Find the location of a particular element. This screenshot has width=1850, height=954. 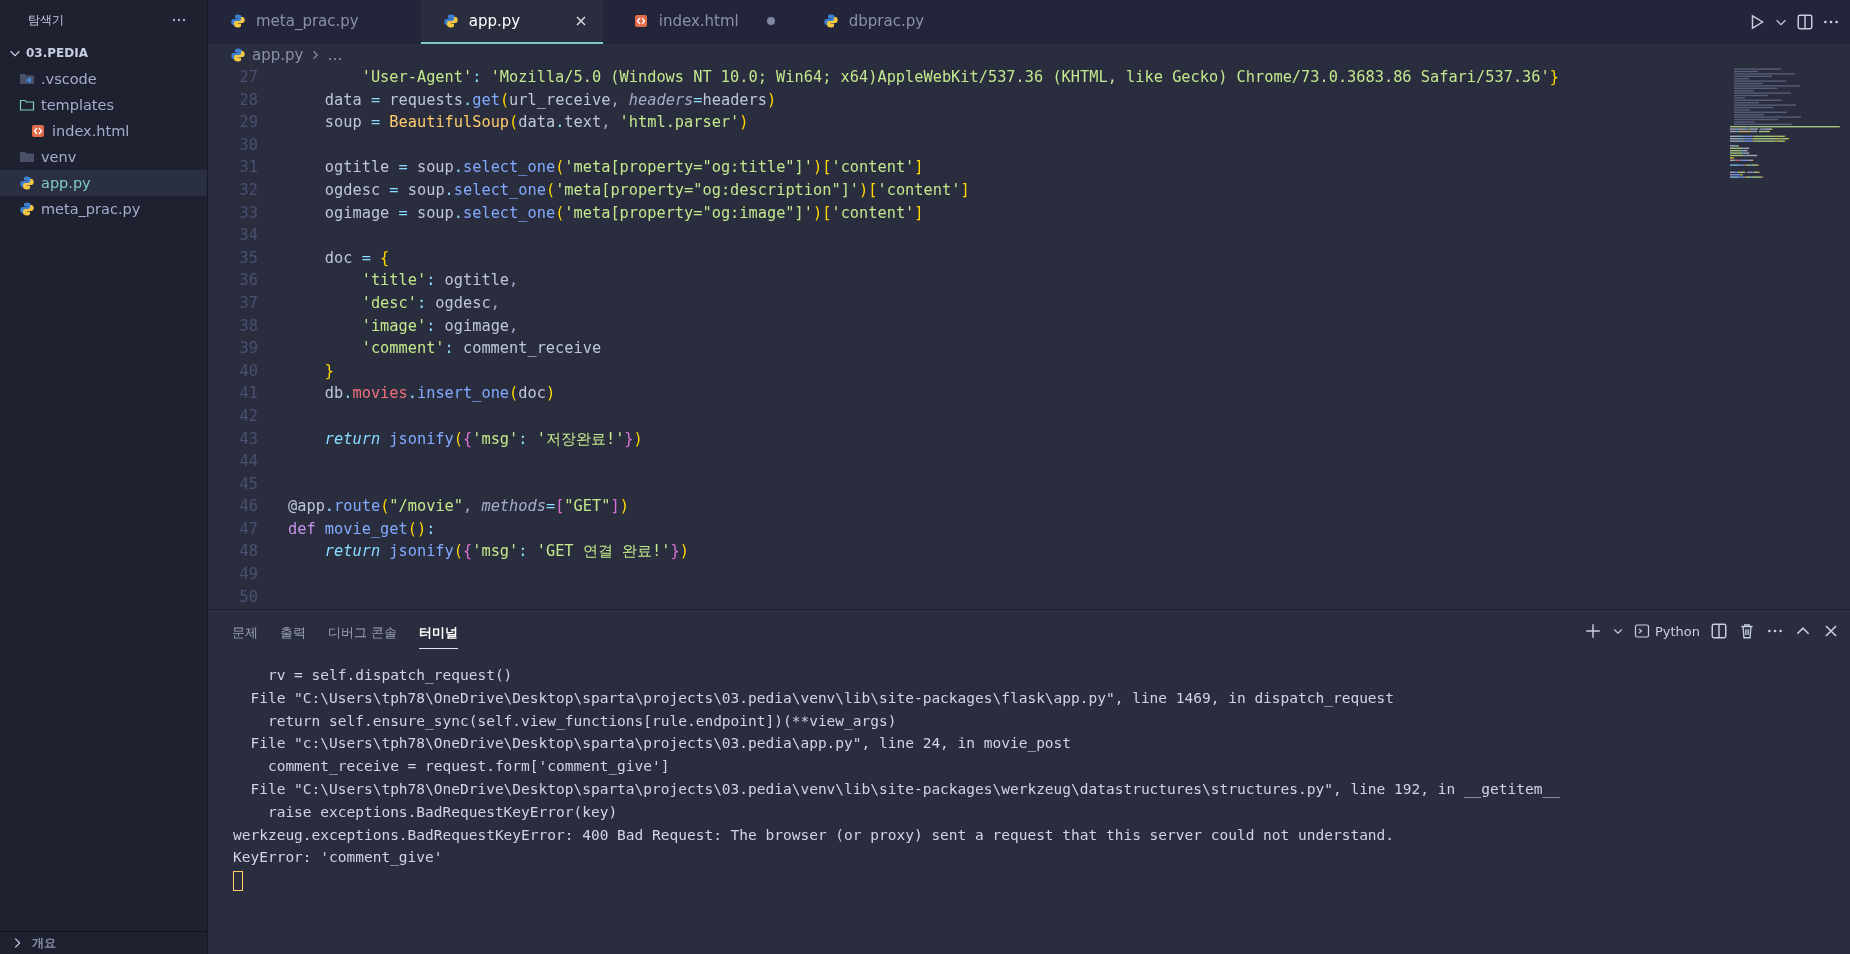

code-line: data = requests.get(url_receive, headers=headers) is located at coordinates (550, 100).